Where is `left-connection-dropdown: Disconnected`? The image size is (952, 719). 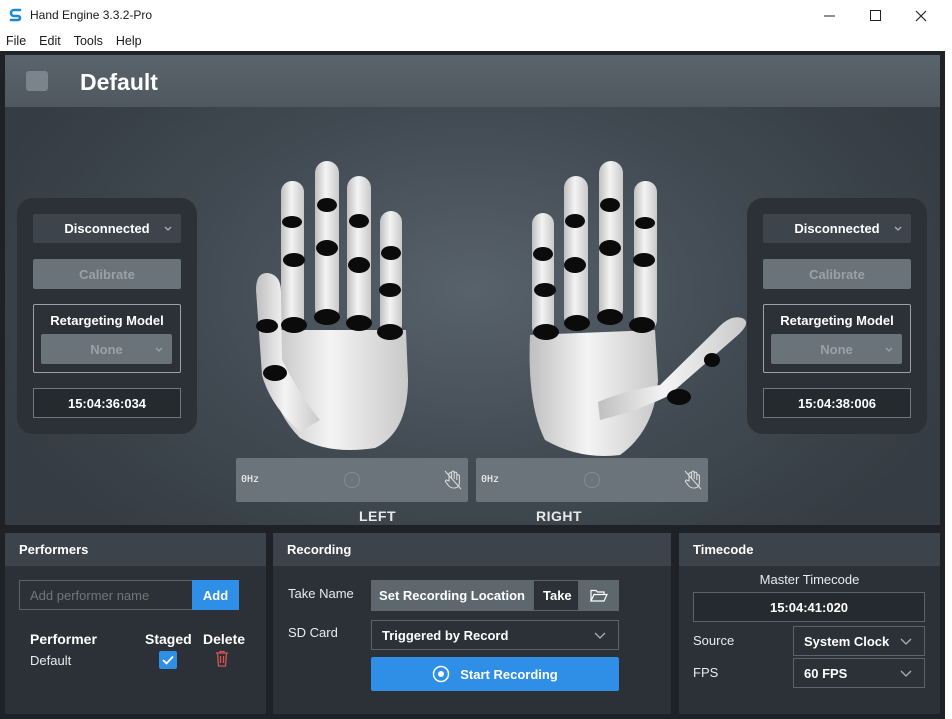 left-connection-dropdown: Disconnected is located at coordinates (107, 228).